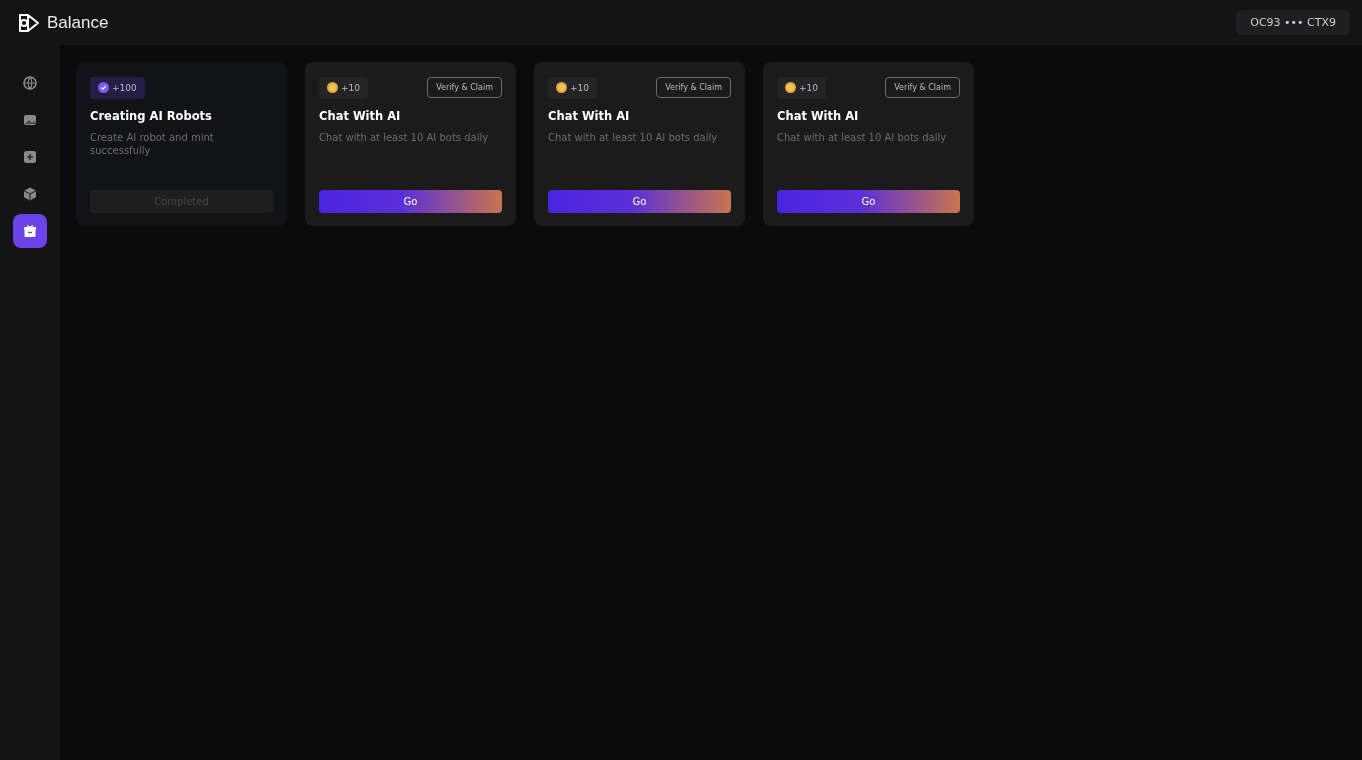  What do you see at coordinates (1293, 22) in the screenshot?
I see `wallet-address-button: OC93 ••• CTX9` at bounding box center [1293, 22].